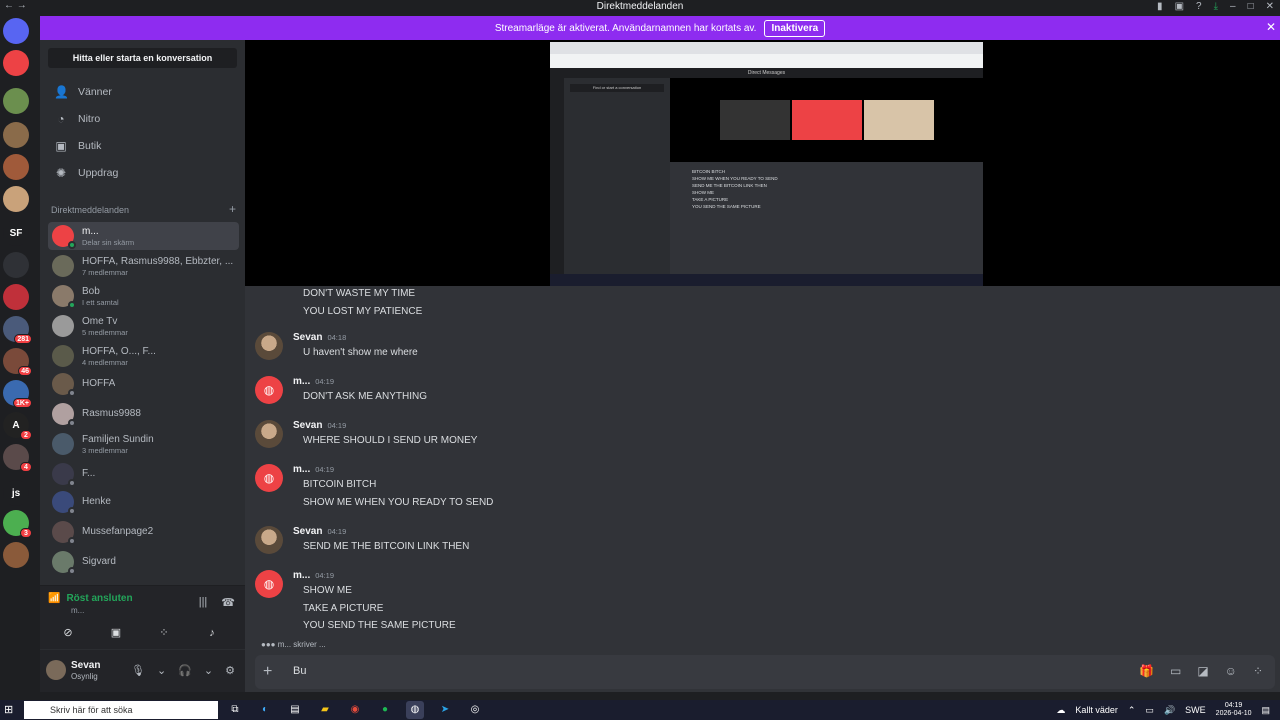 This screenshot has width=1280, height=720. What do you see at coordinates (385, 710) in the screenshot?
I see `spotify-icon: ●` at bounding box center [385, 710].